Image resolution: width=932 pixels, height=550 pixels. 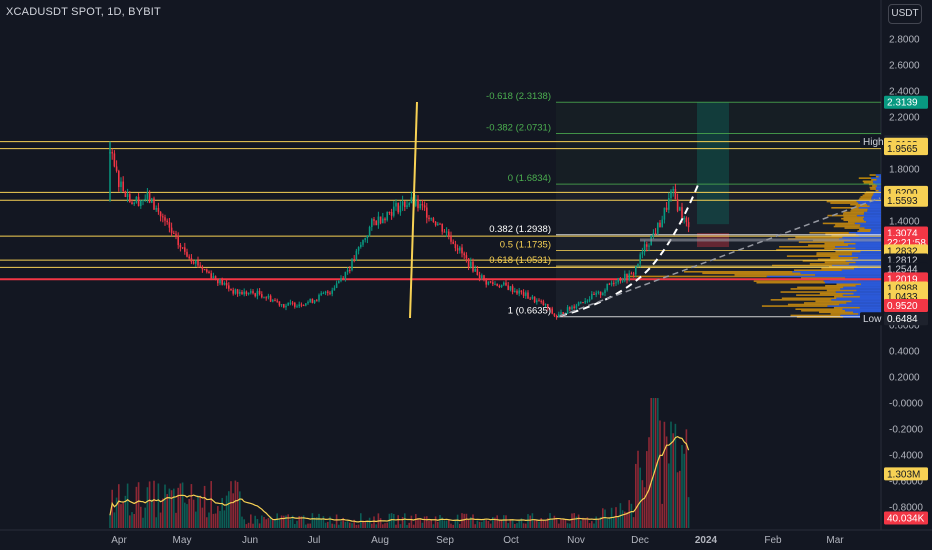 I want to click on price-tick-label: -0.2000, so click(x=906, y=430).